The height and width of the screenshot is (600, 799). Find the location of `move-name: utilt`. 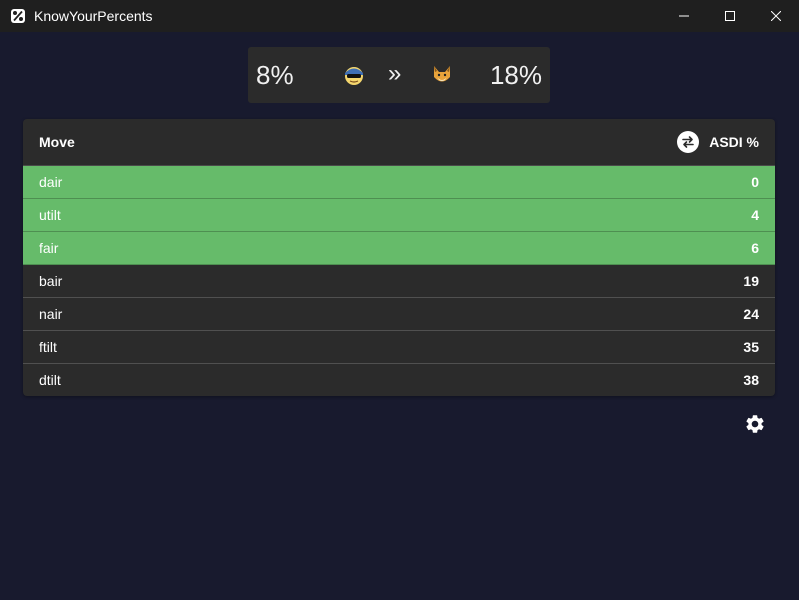

move-name: utilt is located at coordinates (50, 215).